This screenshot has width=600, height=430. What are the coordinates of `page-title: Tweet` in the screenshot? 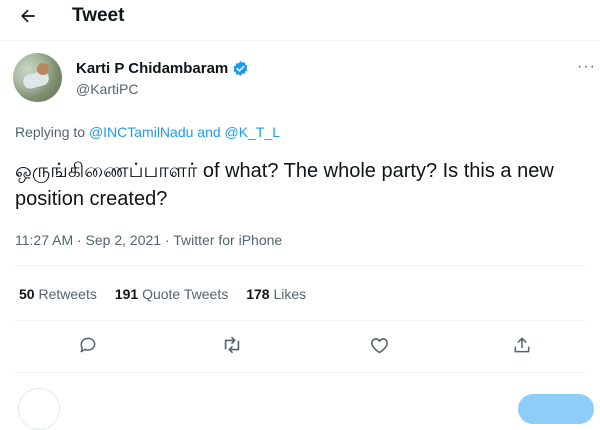 It's located at (98, 15).